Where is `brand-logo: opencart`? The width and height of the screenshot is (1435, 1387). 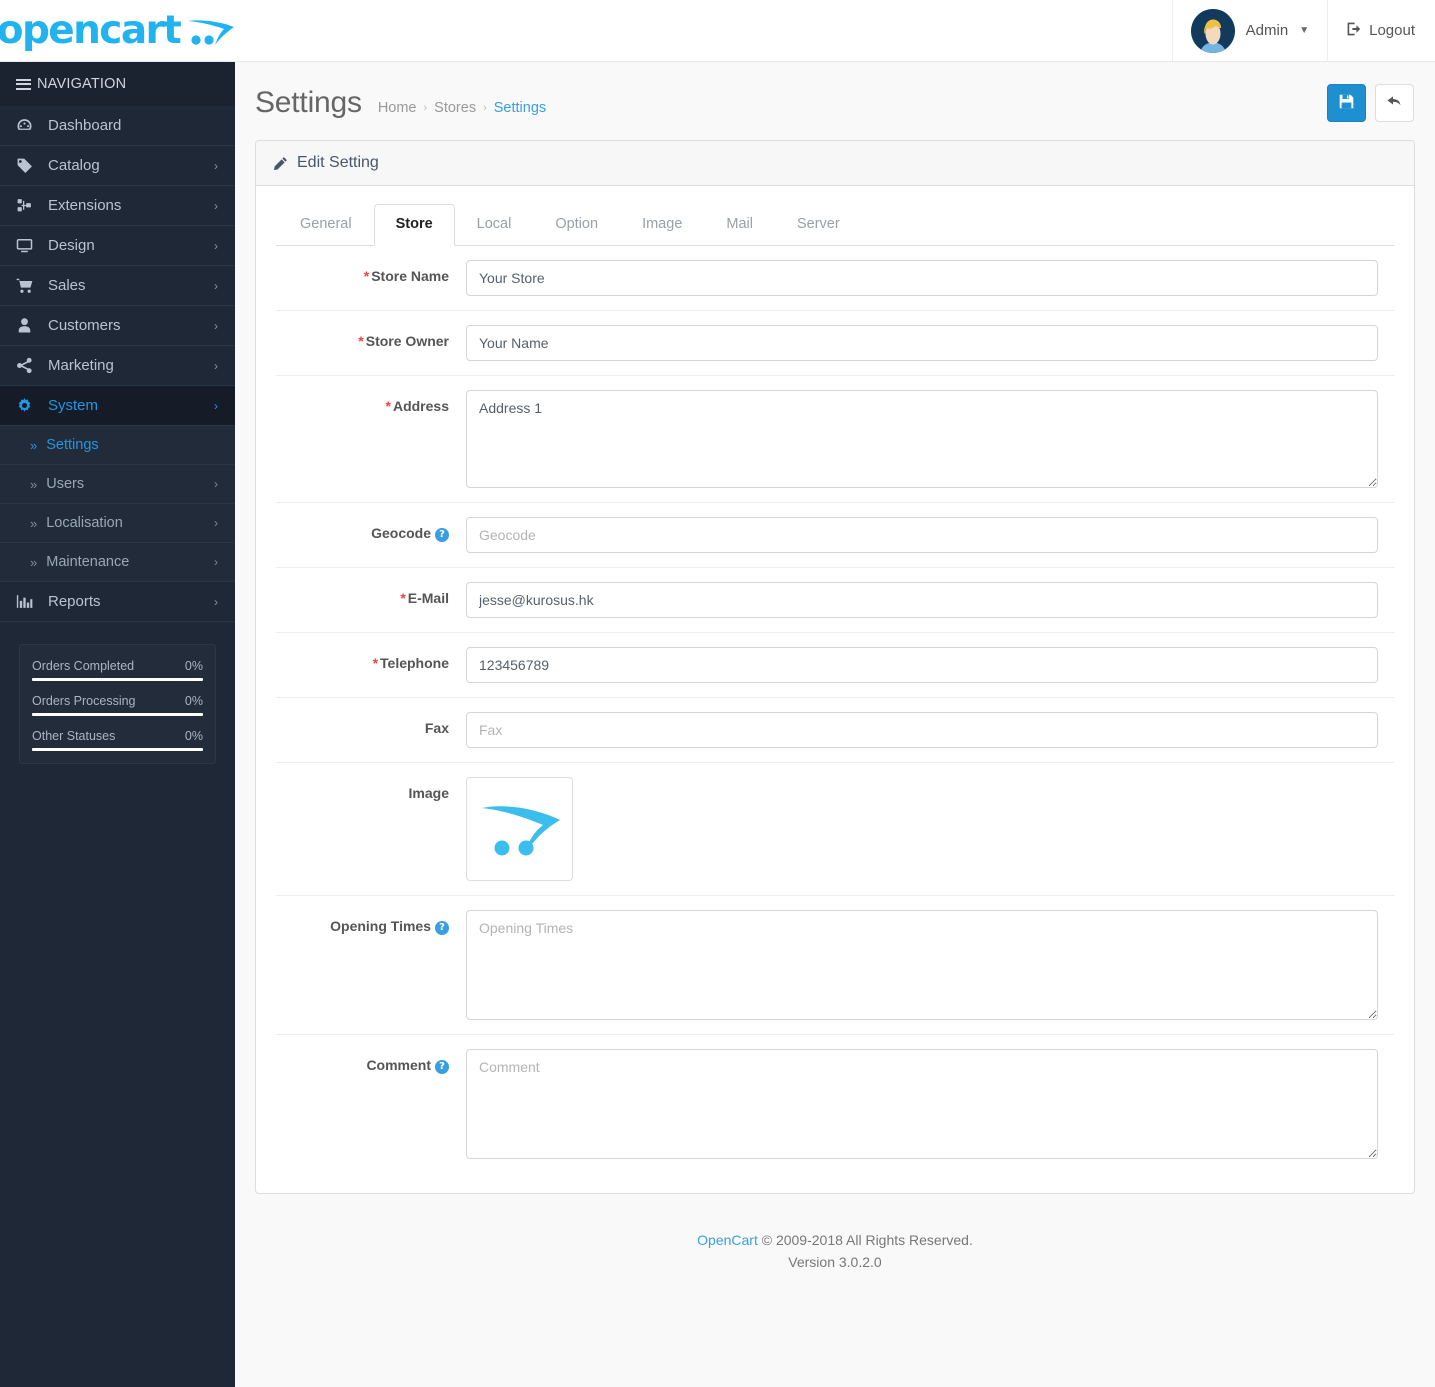
brand-logo: opencart is located at coordinates (117, 31).